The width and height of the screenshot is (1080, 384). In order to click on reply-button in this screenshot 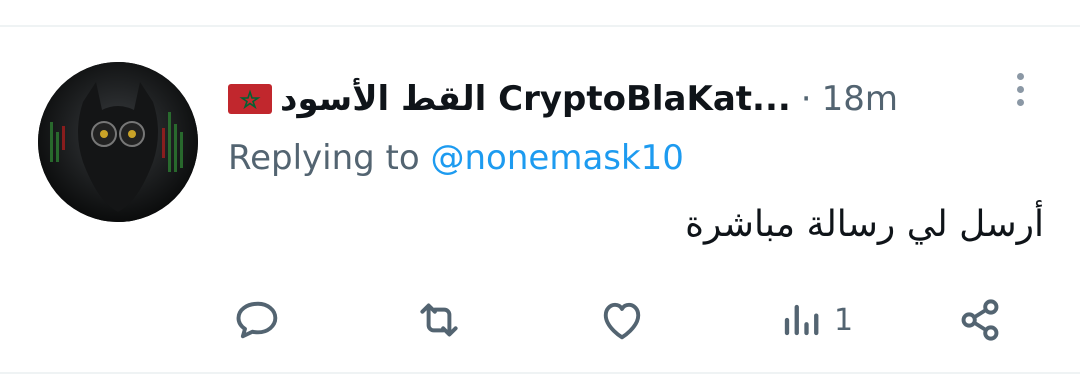, I will do `click(262, 320)`.